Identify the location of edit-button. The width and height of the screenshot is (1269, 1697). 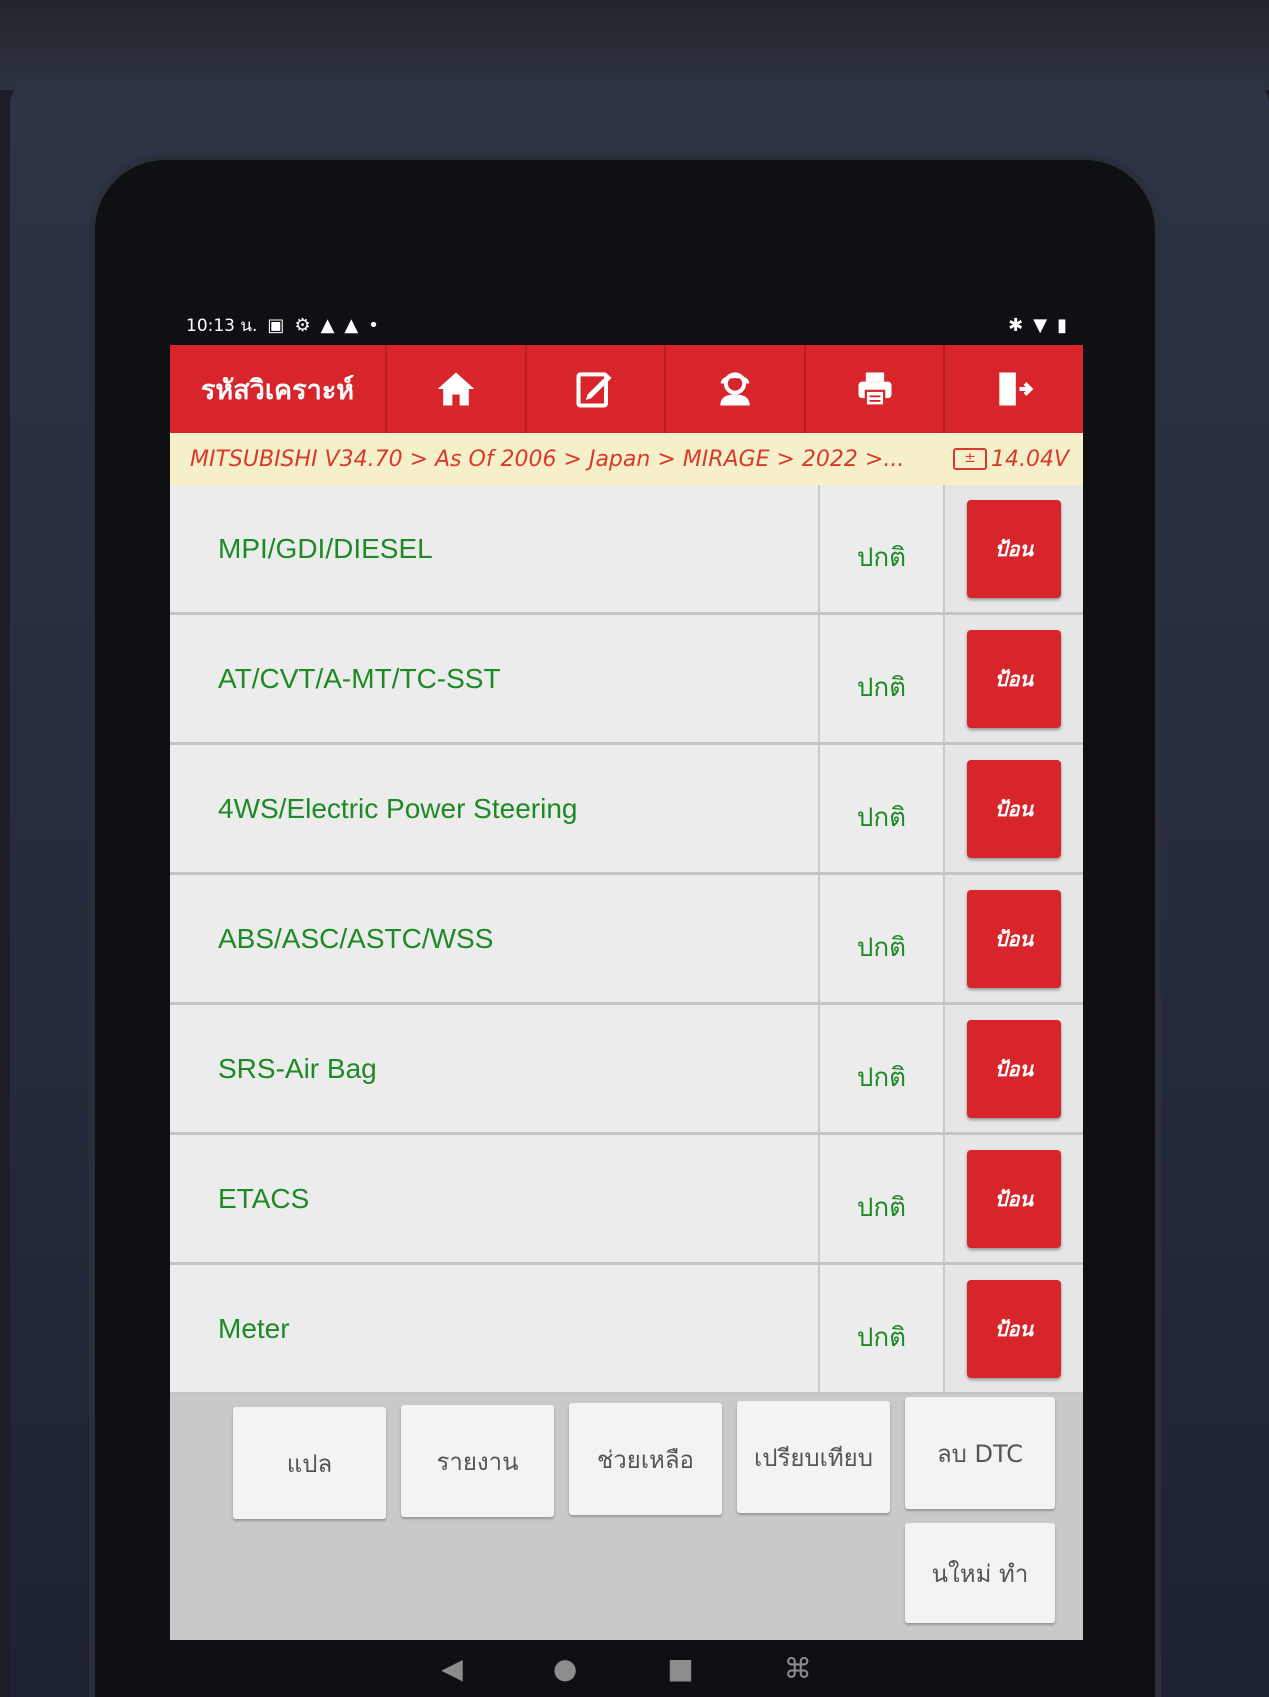
(594, 389).